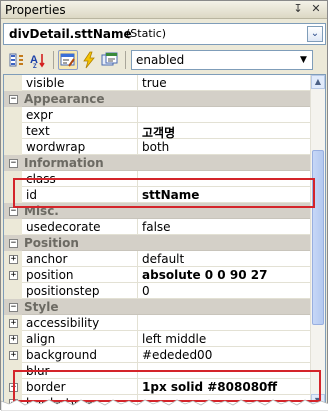 Image resolution: width=328 pixels, height=411 pixels. Describe the element at coordinates (158, 307) in the screenshot. I see `category-row: − Style` at that location.